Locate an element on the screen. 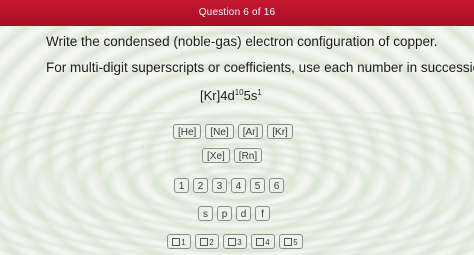  number-button-3: 3 is located at coordinates (219, 185).